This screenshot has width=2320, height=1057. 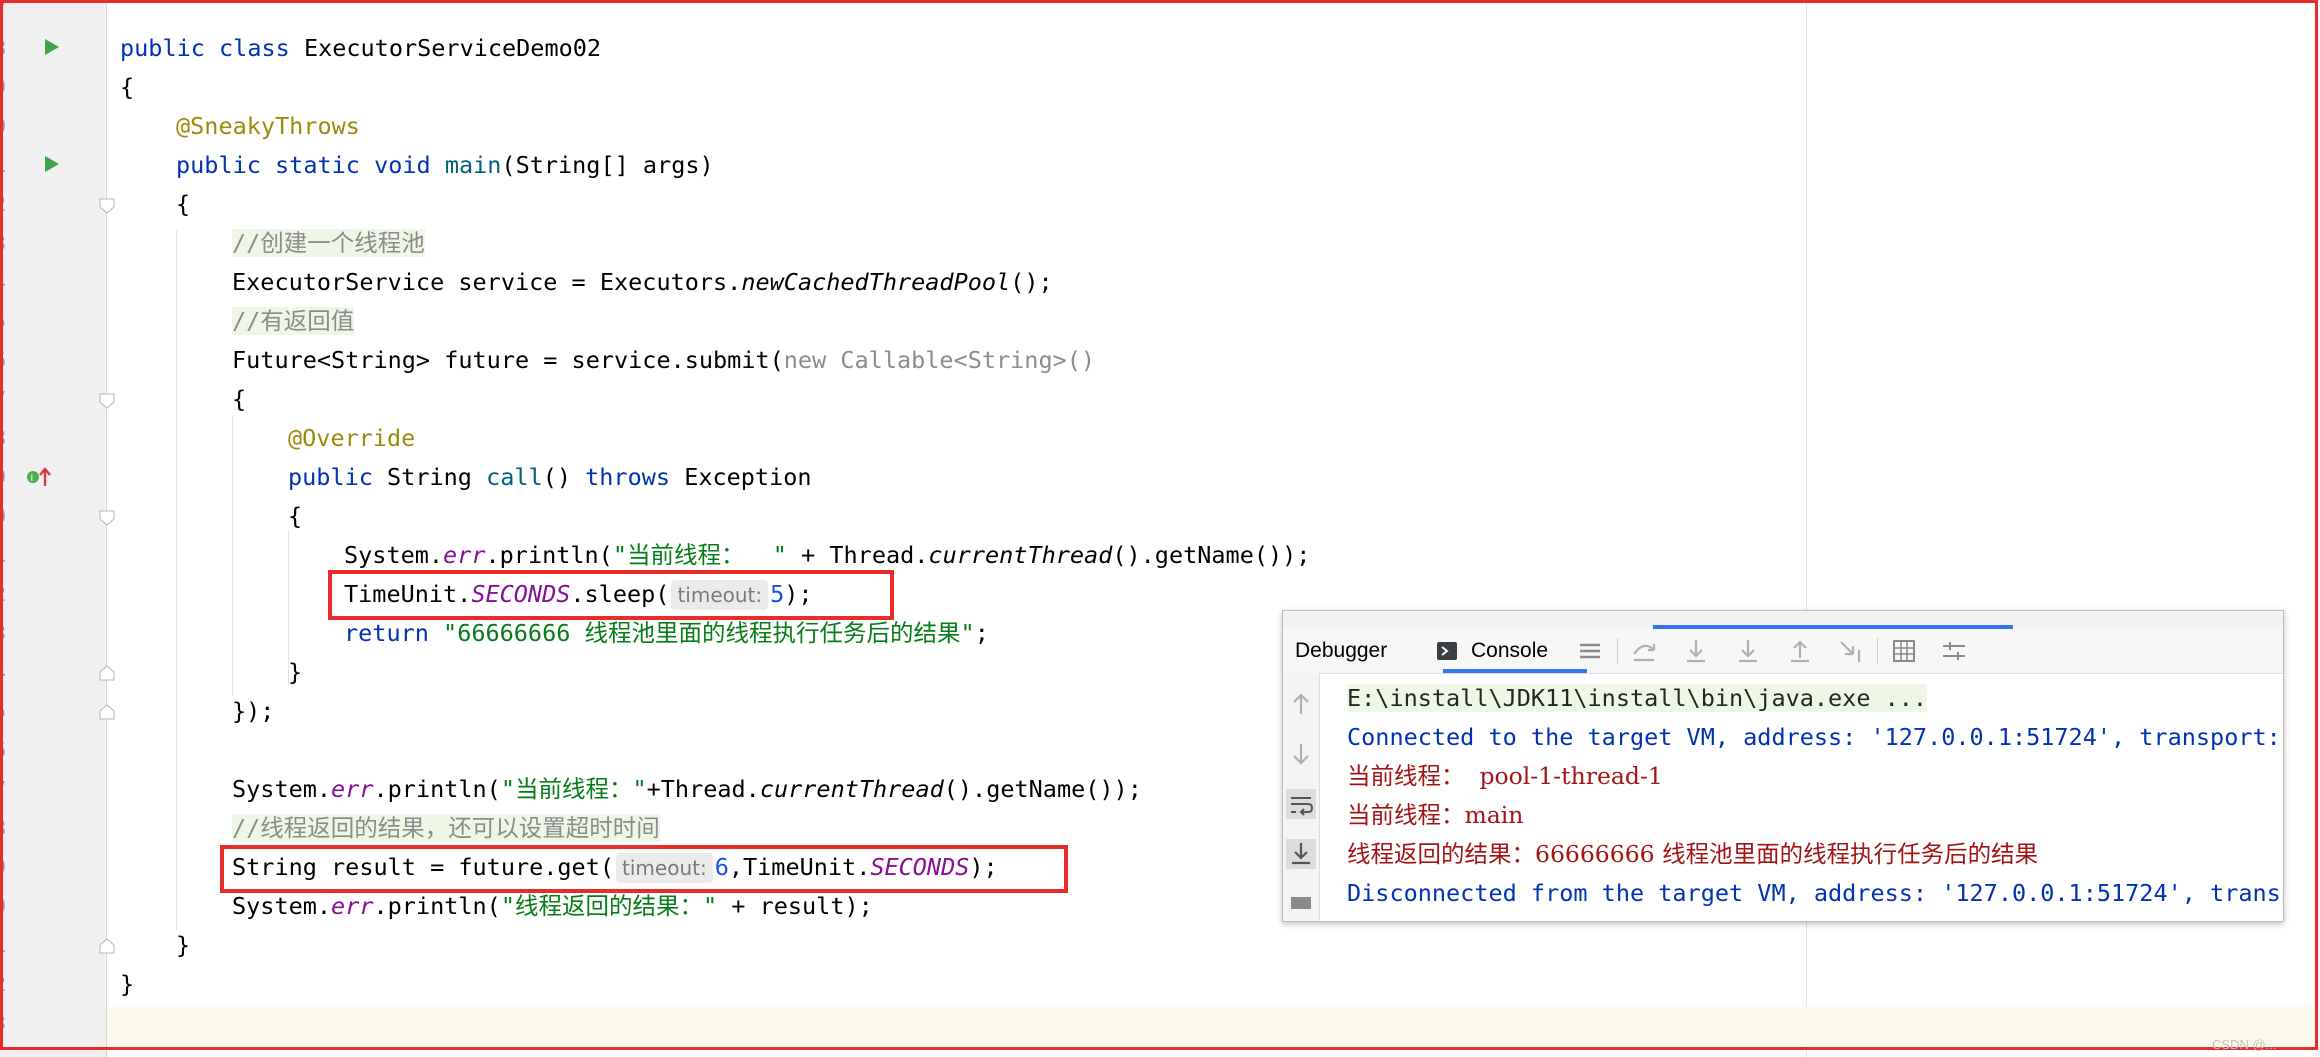 I want to click on down-arrow-icon, so click(x=1301, y=754).